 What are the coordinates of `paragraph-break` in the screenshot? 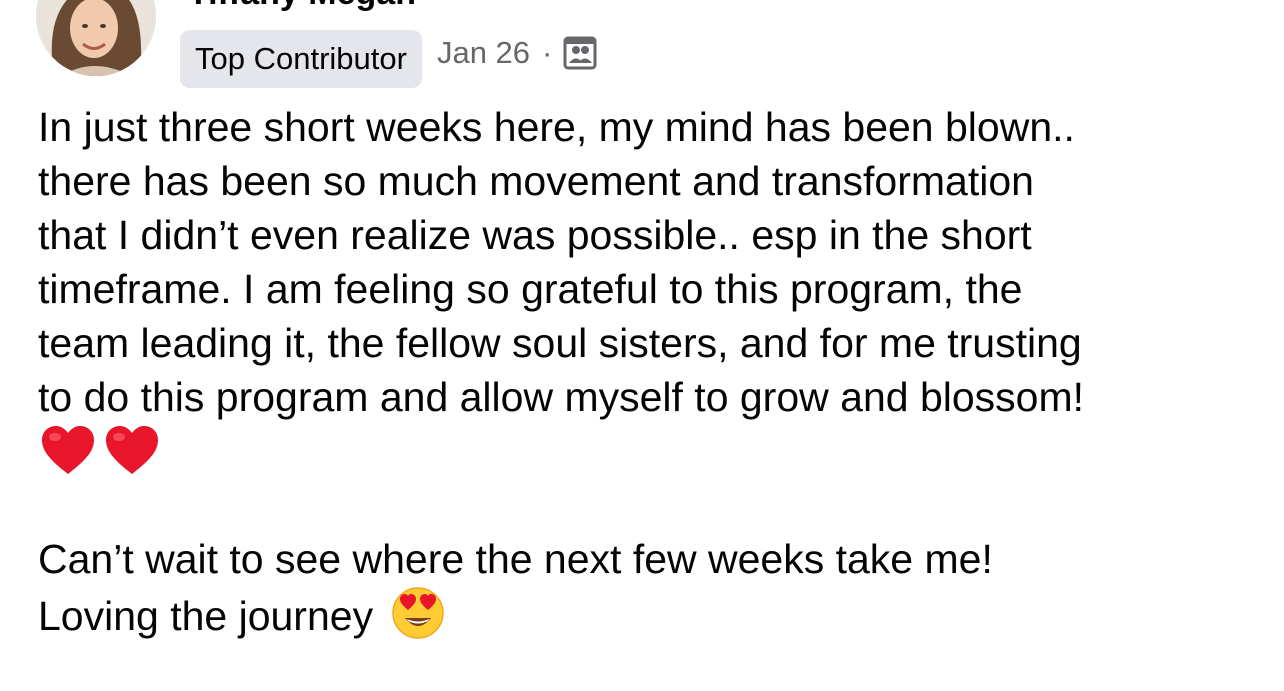 It's located at (653, 505).